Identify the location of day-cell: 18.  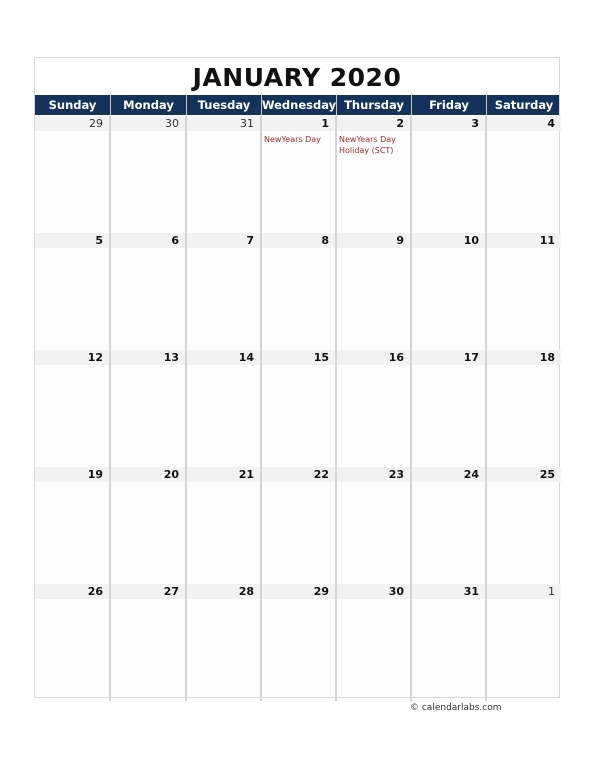
(524, 408).